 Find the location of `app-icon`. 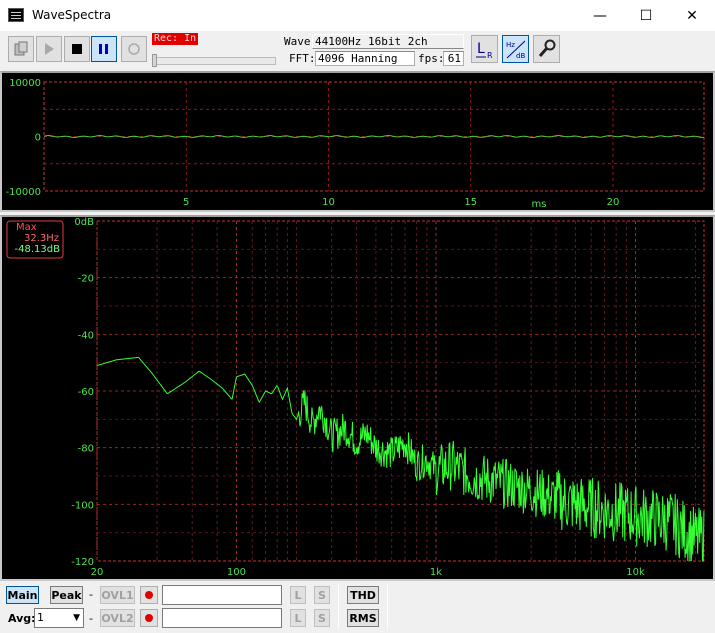

app-icon is located at coordinates (16, 15).